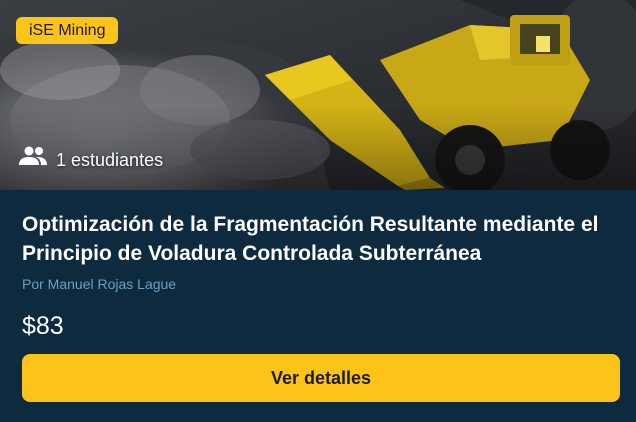 This screenshot has width=636, height=422. I want to click on course-author: Por Manuel Rojas Lague, so click(99, 284).